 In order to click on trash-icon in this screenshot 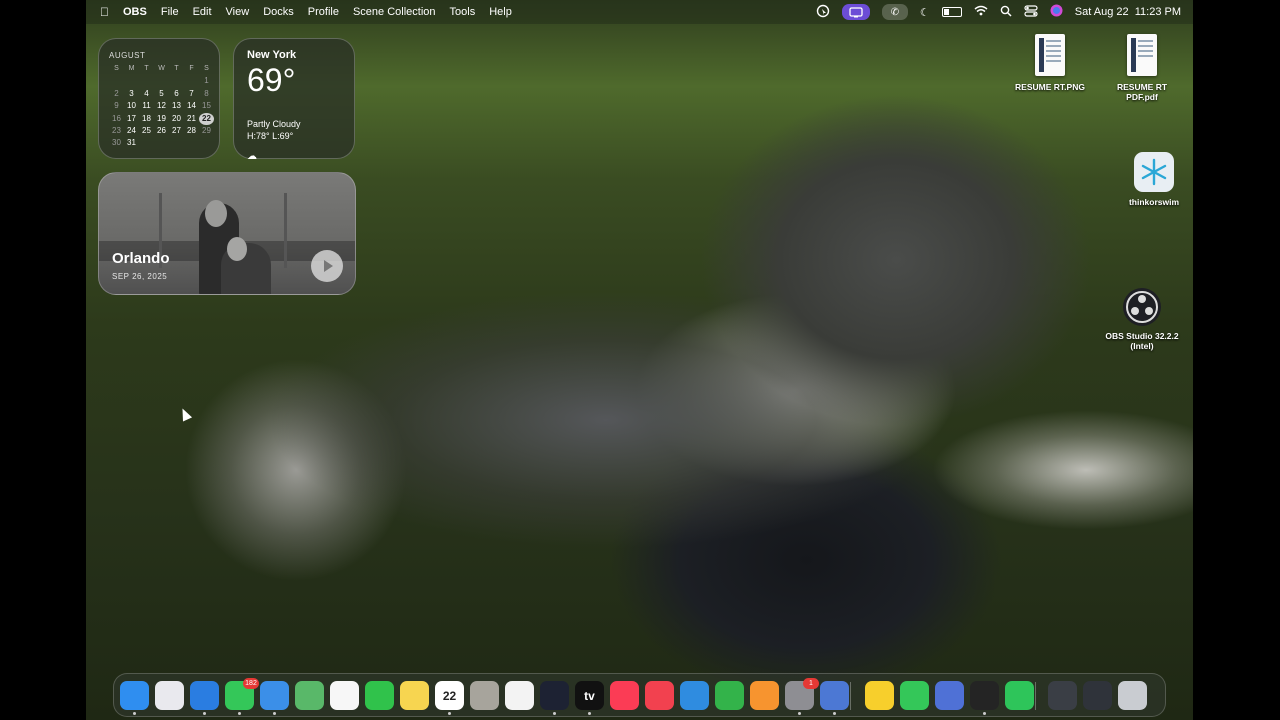, I will do `click(1132, 695)`.